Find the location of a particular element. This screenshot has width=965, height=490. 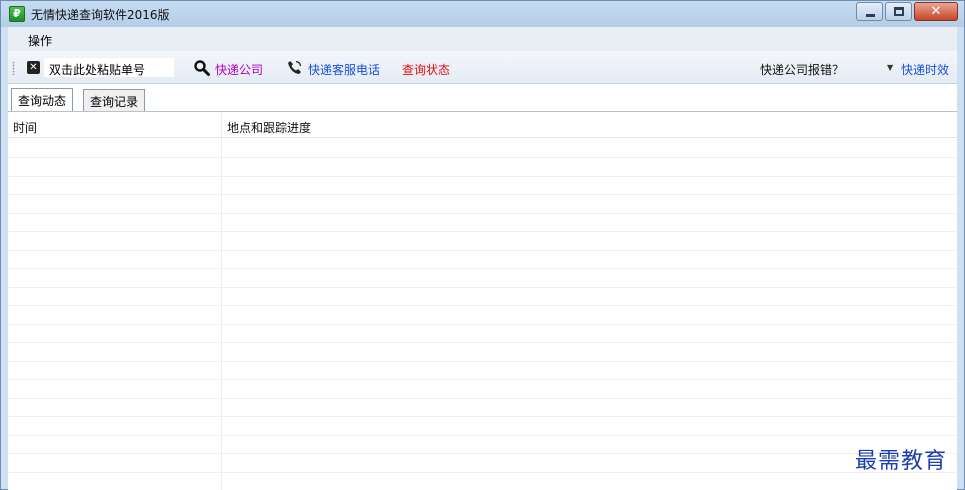

minimize-icon is located at coordinates (870, 15).